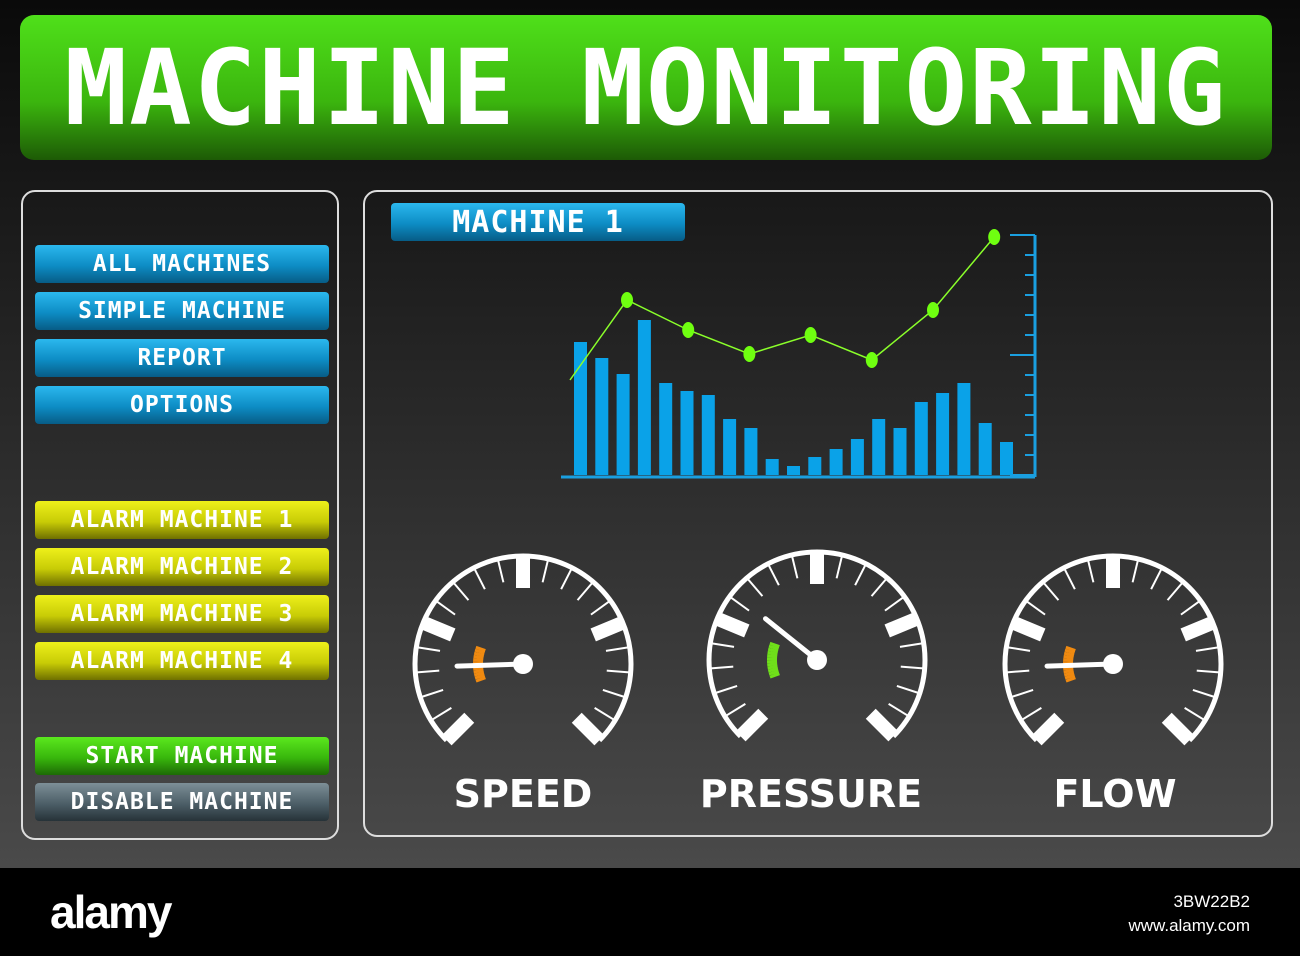  Describe the element at coordinates (523, 794) in the screenshot. I see `gauge-label-speed: SPEED` at that location.